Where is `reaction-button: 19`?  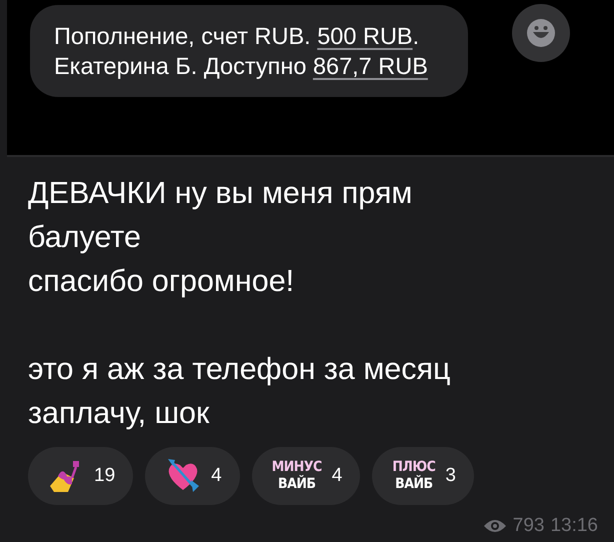 reaction-button: 19 is located at coordinates (81, 476).